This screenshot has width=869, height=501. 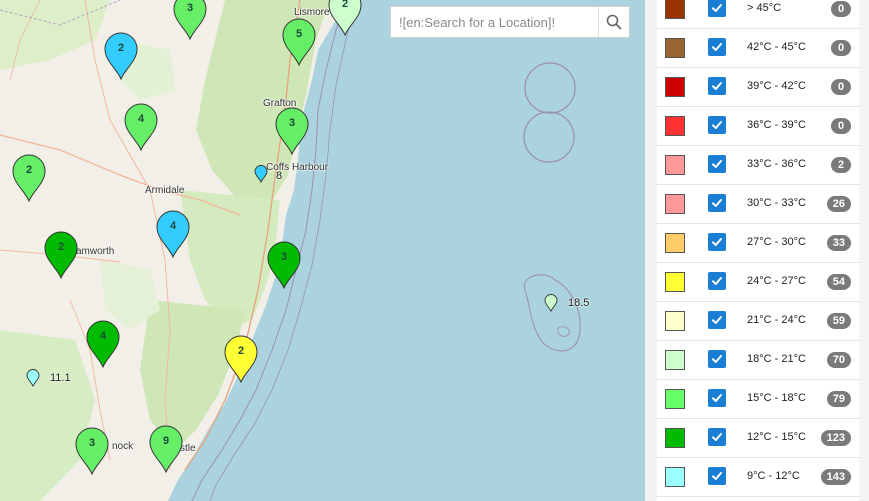 I want to click on legend-row: 39°C - 42°C 0, so click(x=758, y=87).